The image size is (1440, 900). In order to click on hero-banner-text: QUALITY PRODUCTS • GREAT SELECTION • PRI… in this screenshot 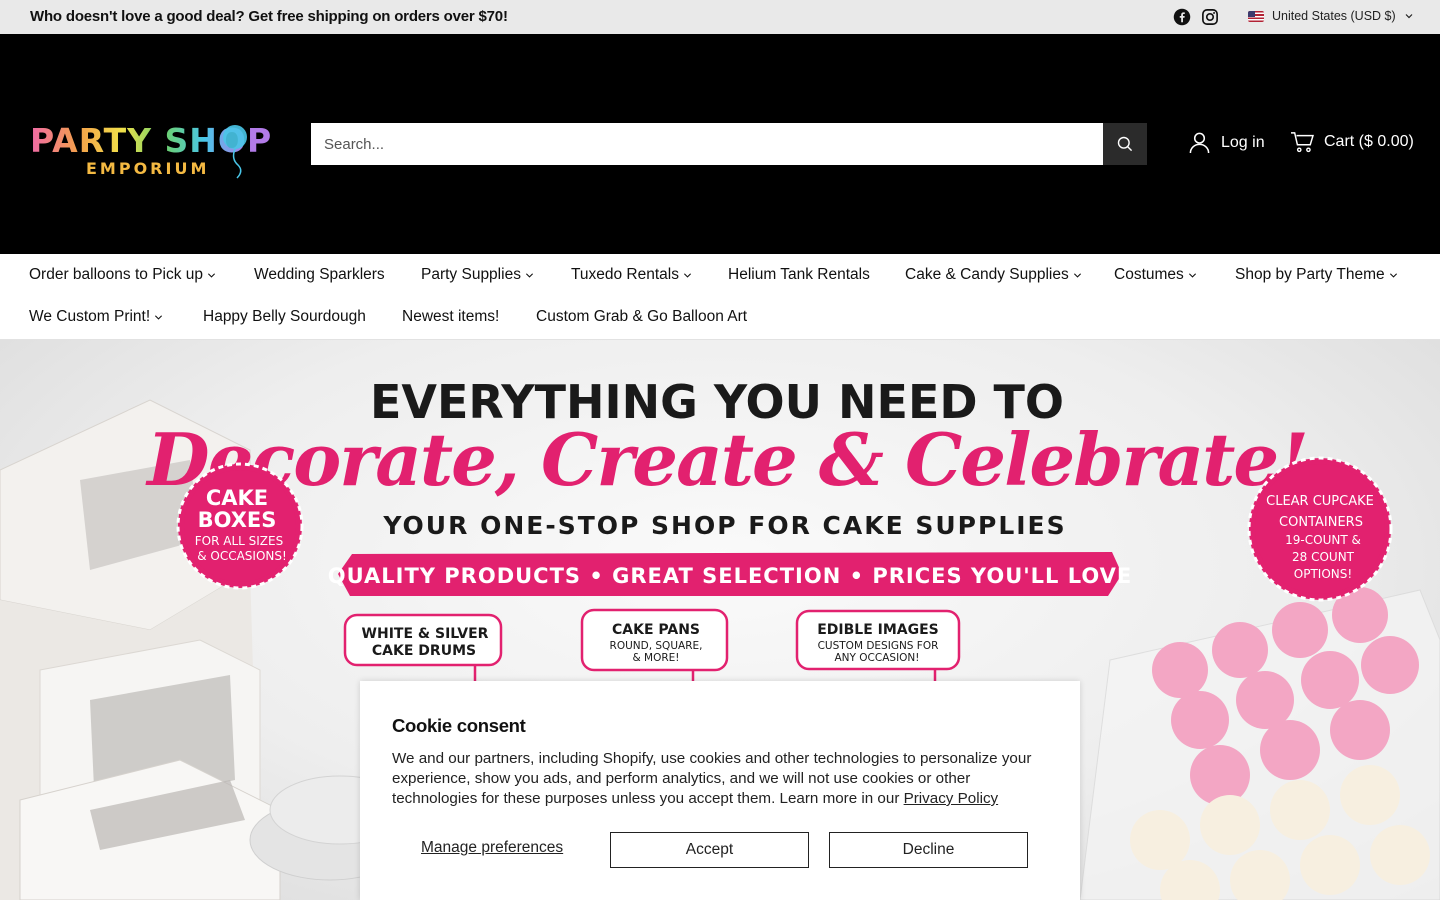, I will do `click(730, 576)`.